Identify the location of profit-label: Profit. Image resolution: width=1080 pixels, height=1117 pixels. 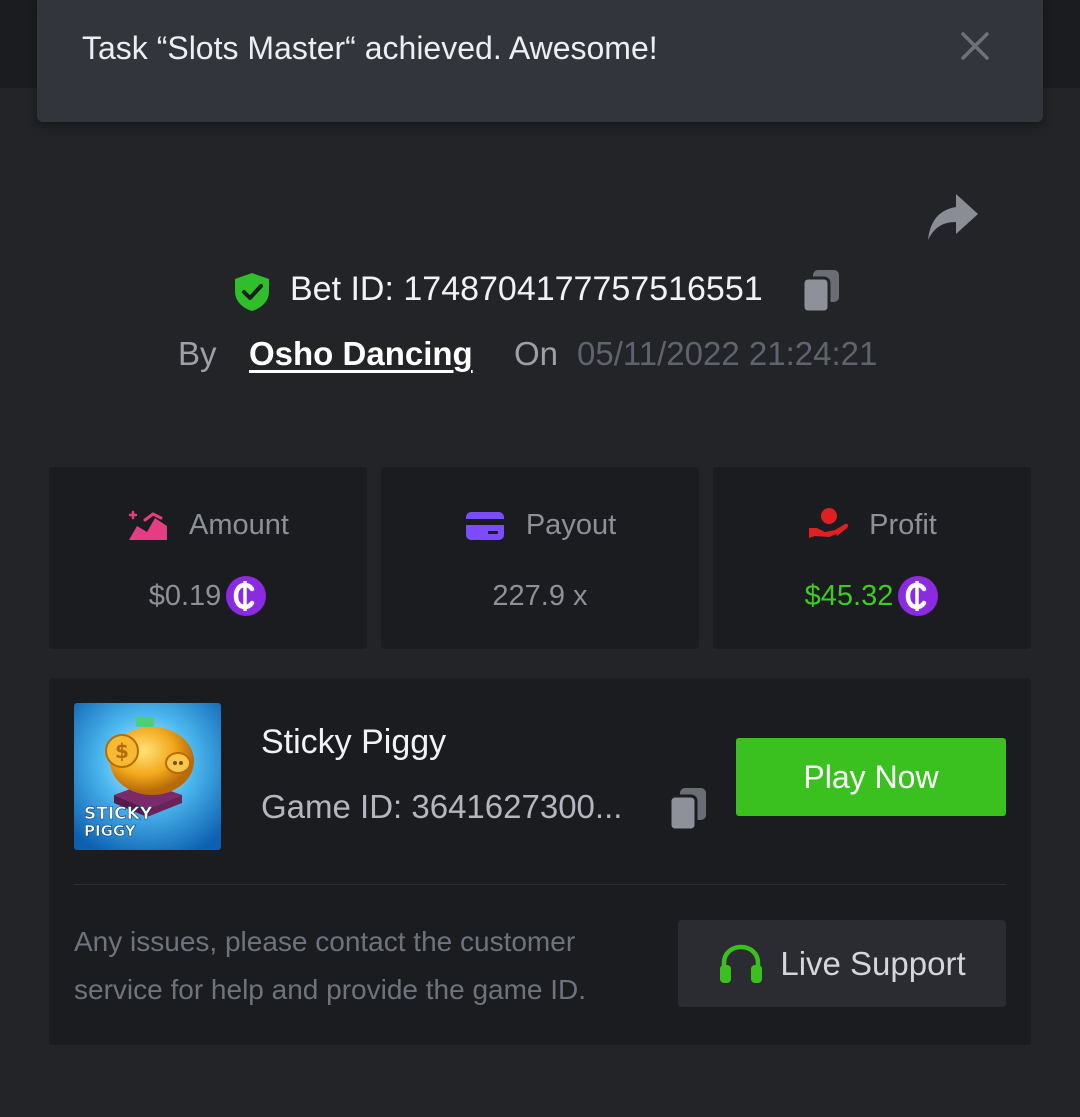
(903, 524).